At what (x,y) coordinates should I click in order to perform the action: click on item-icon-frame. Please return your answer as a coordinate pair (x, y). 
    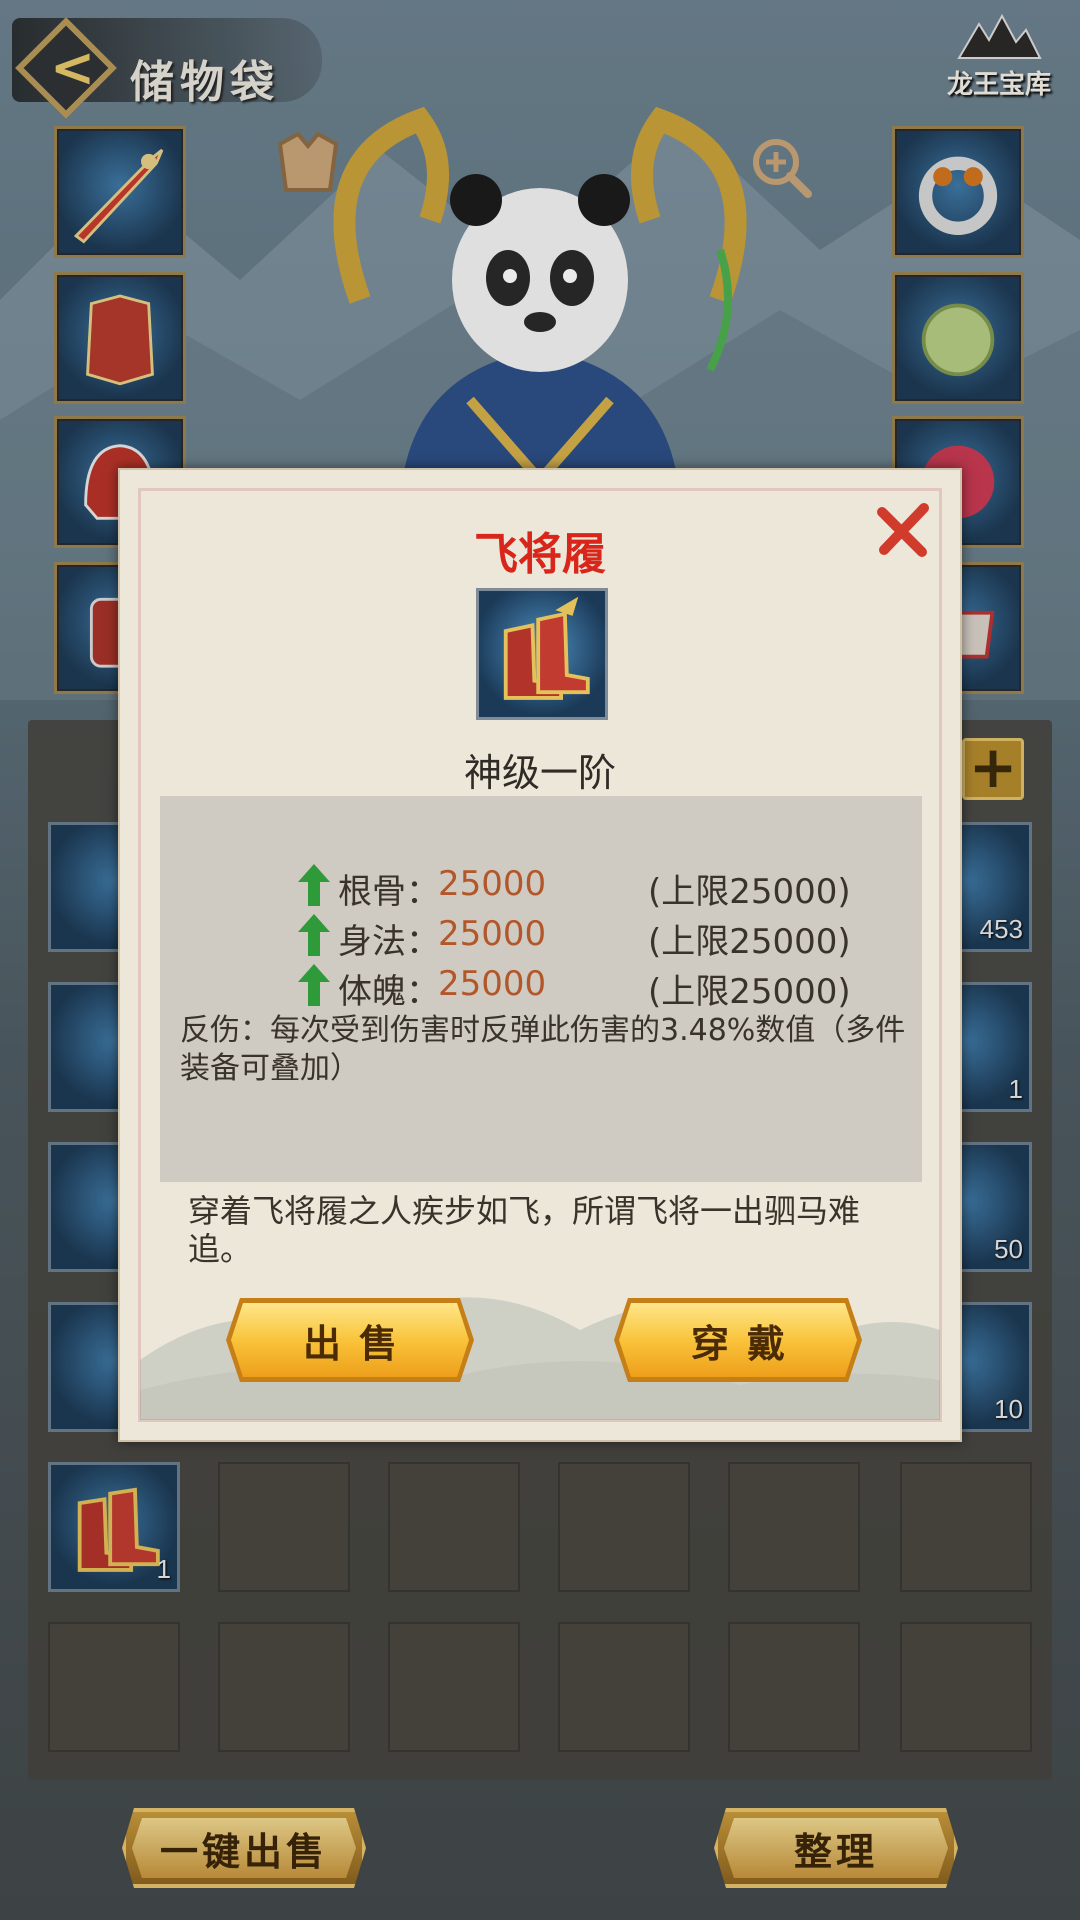
    Looking at the image, I should click on (542, 654).